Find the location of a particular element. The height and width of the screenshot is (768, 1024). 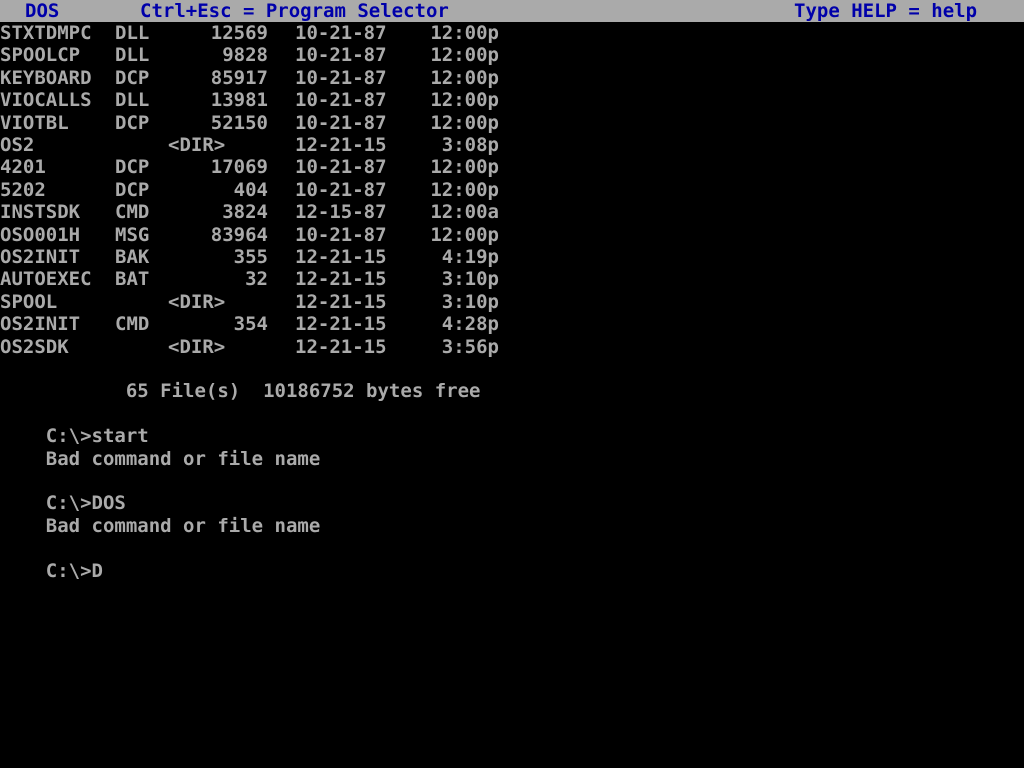

active-command-line: C:\>D is located at coordinates (51, 559).